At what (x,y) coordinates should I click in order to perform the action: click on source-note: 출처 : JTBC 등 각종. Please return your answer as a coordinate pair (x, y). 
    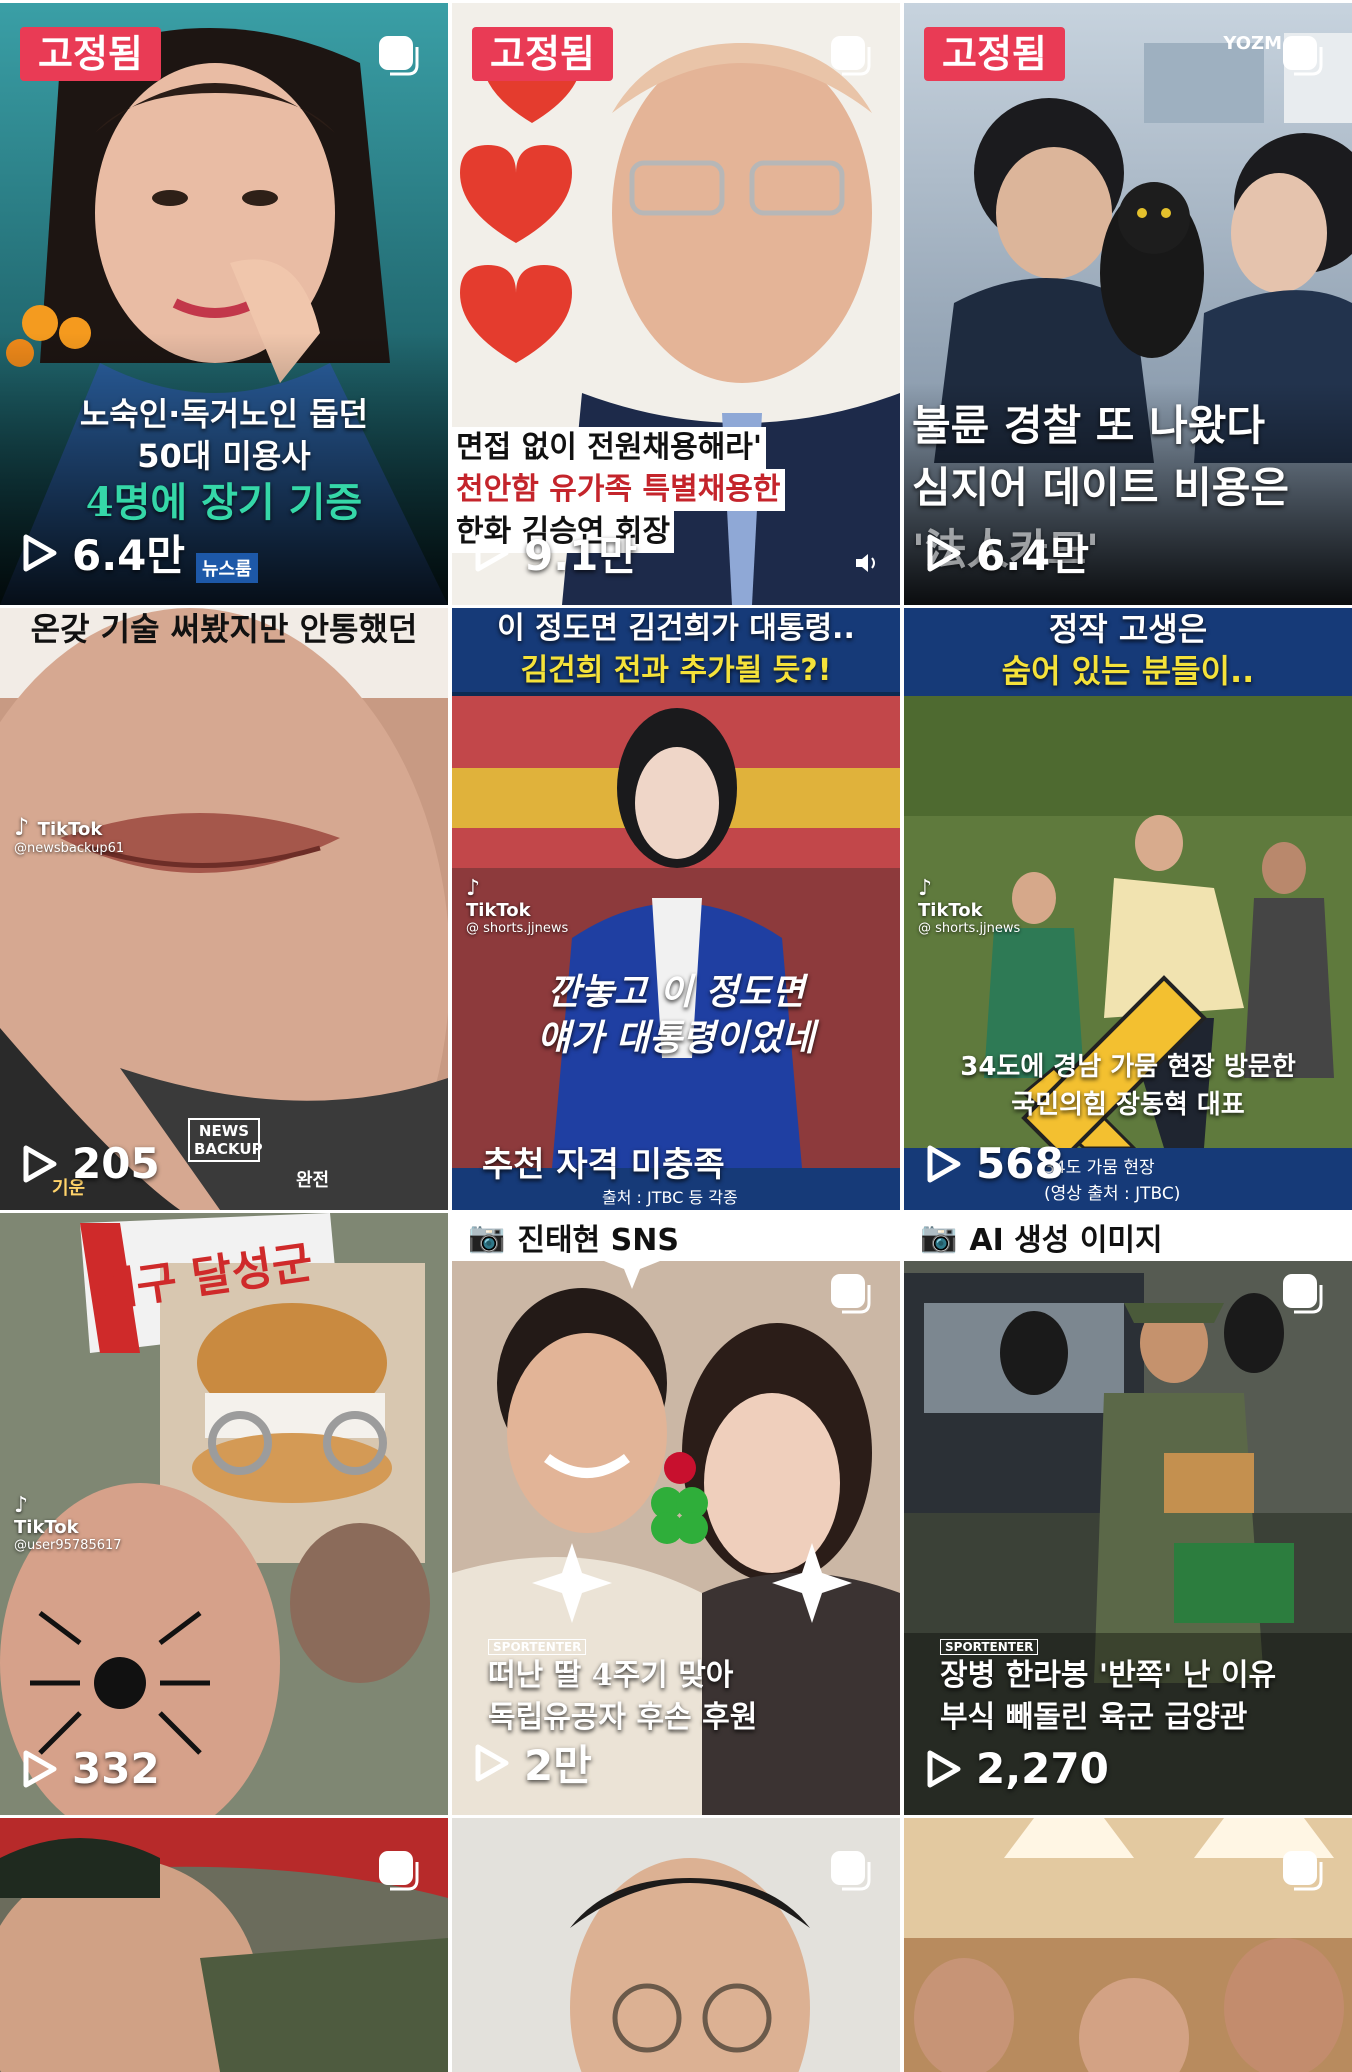
    Looking at the image, I should click on (670, 1197).